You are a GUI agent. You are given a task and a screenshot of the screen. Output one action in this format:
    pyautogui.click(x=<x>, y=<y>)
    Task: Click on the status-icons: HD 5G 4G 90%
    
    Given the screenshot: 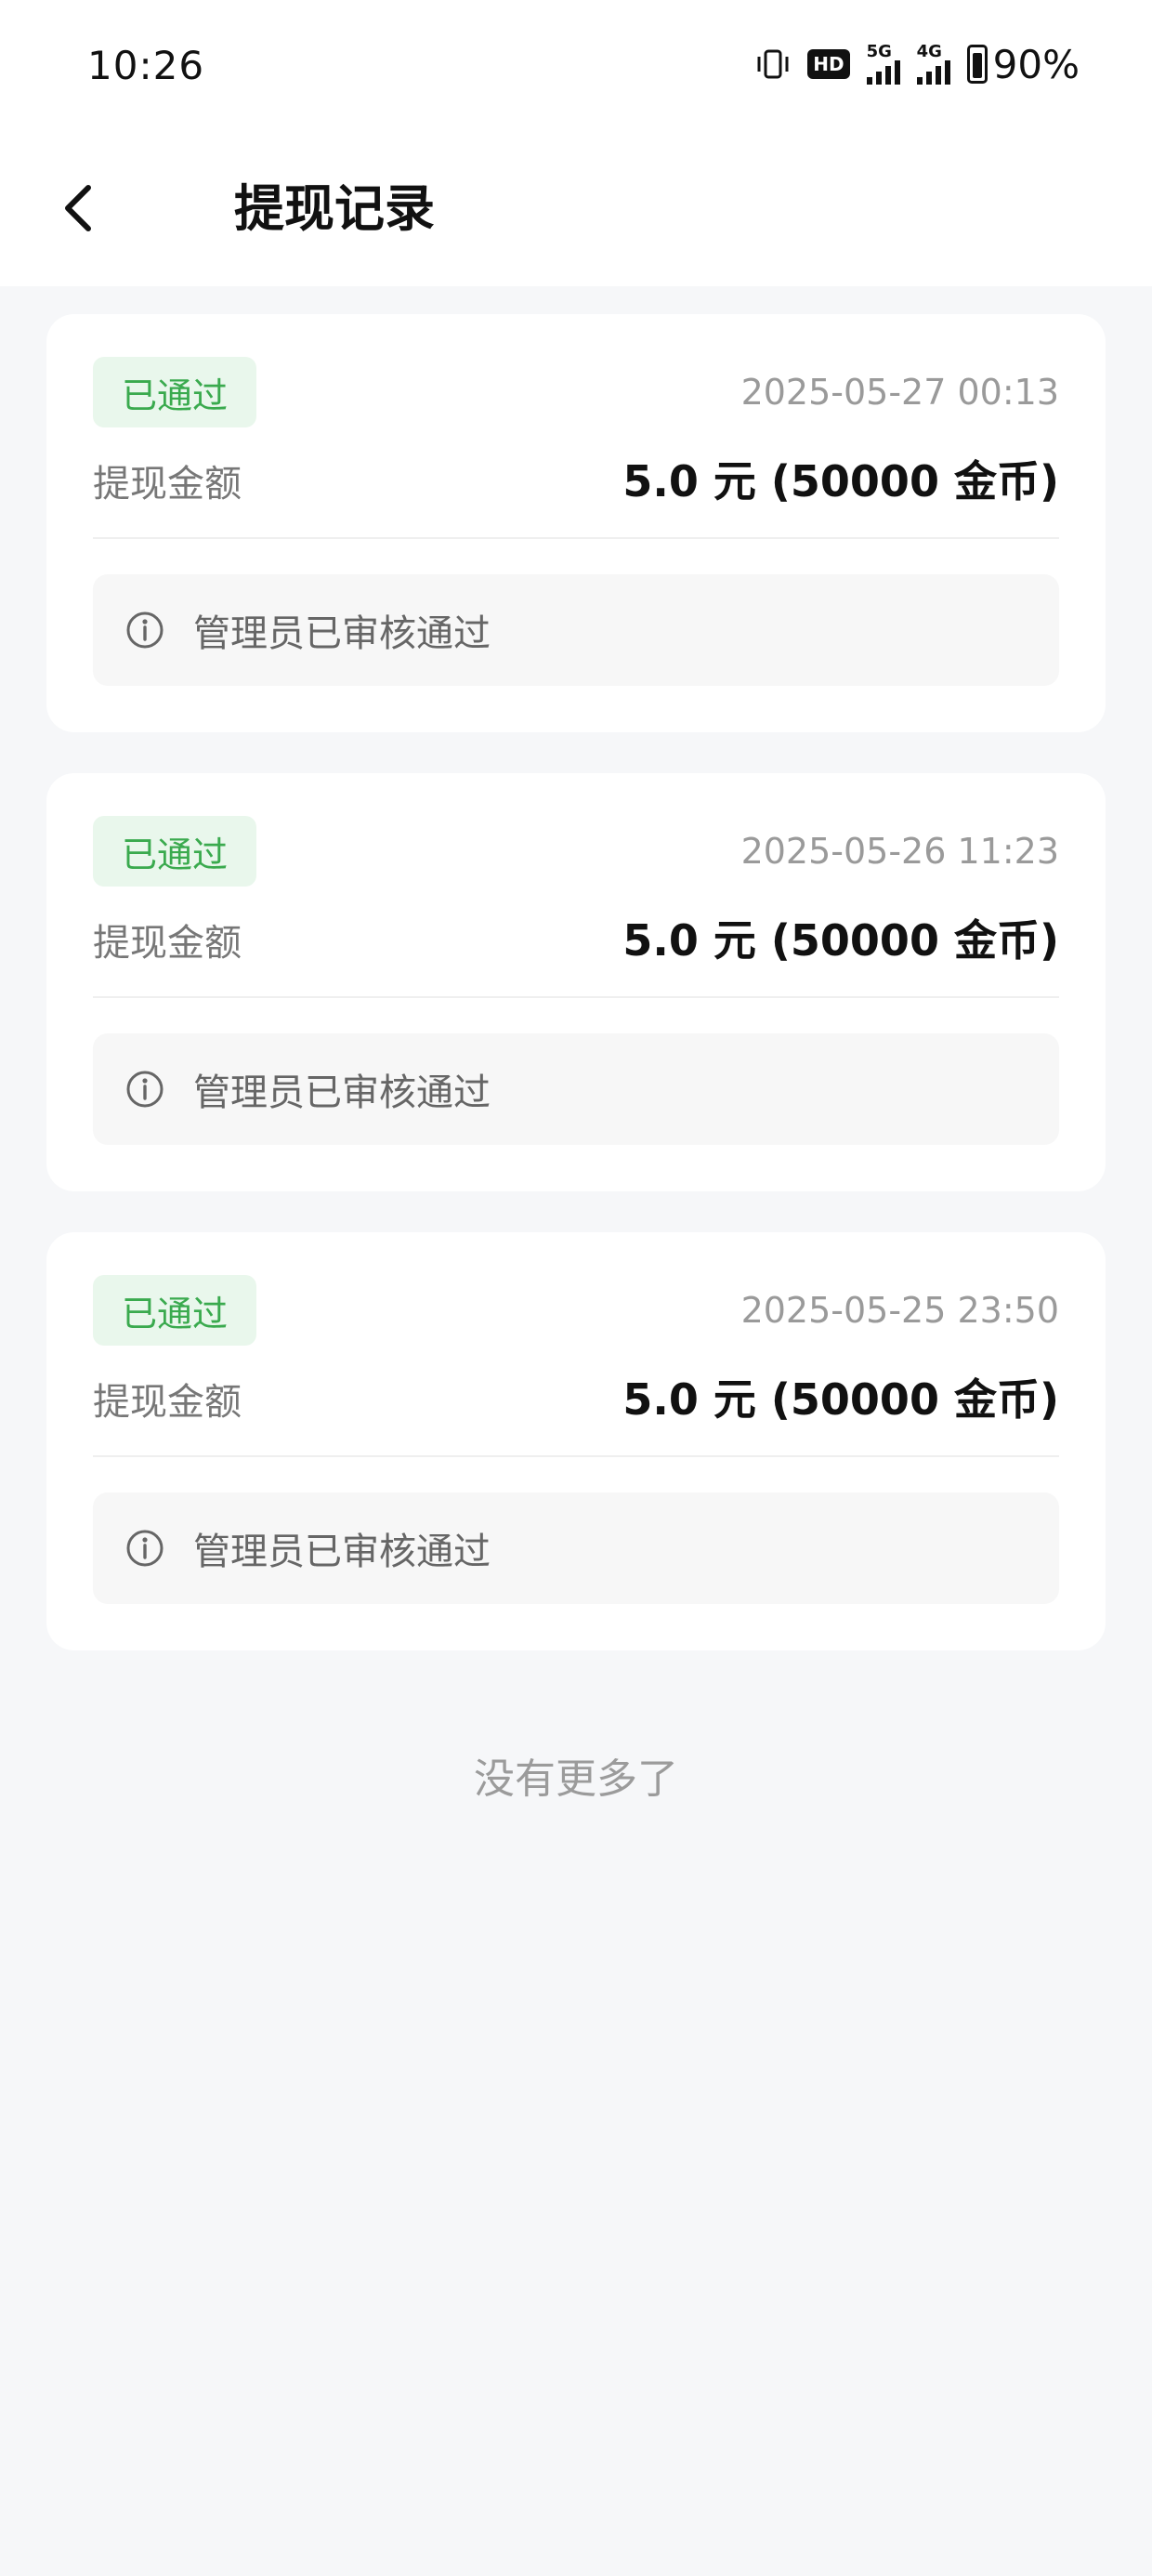 What is the action you would take?
    pyautogui.click(x=917, y=64)
    